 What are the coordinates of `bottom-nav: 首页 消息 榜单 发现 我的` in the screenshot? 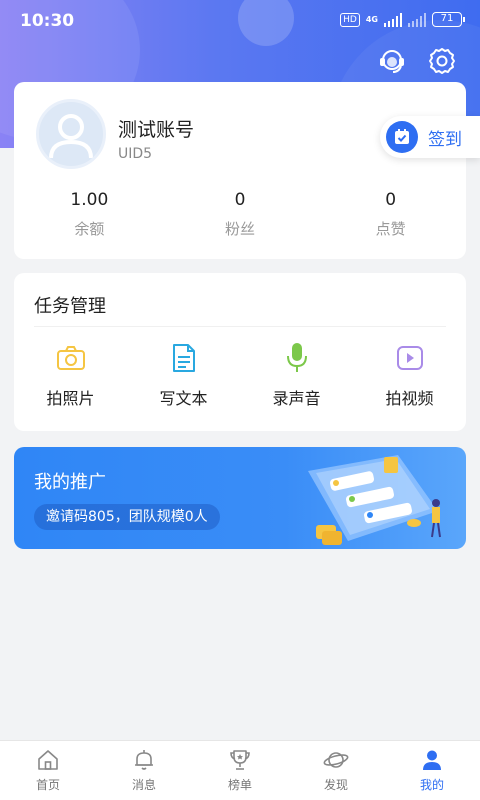 It's located at (240, 770).